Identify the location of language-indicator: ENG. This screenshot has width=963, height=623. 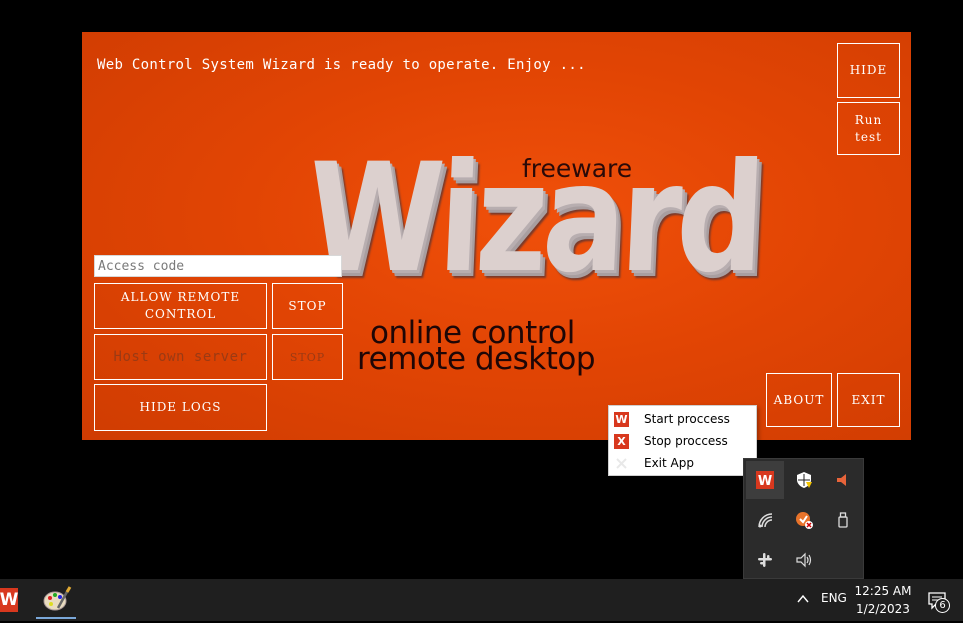
(834, 598).